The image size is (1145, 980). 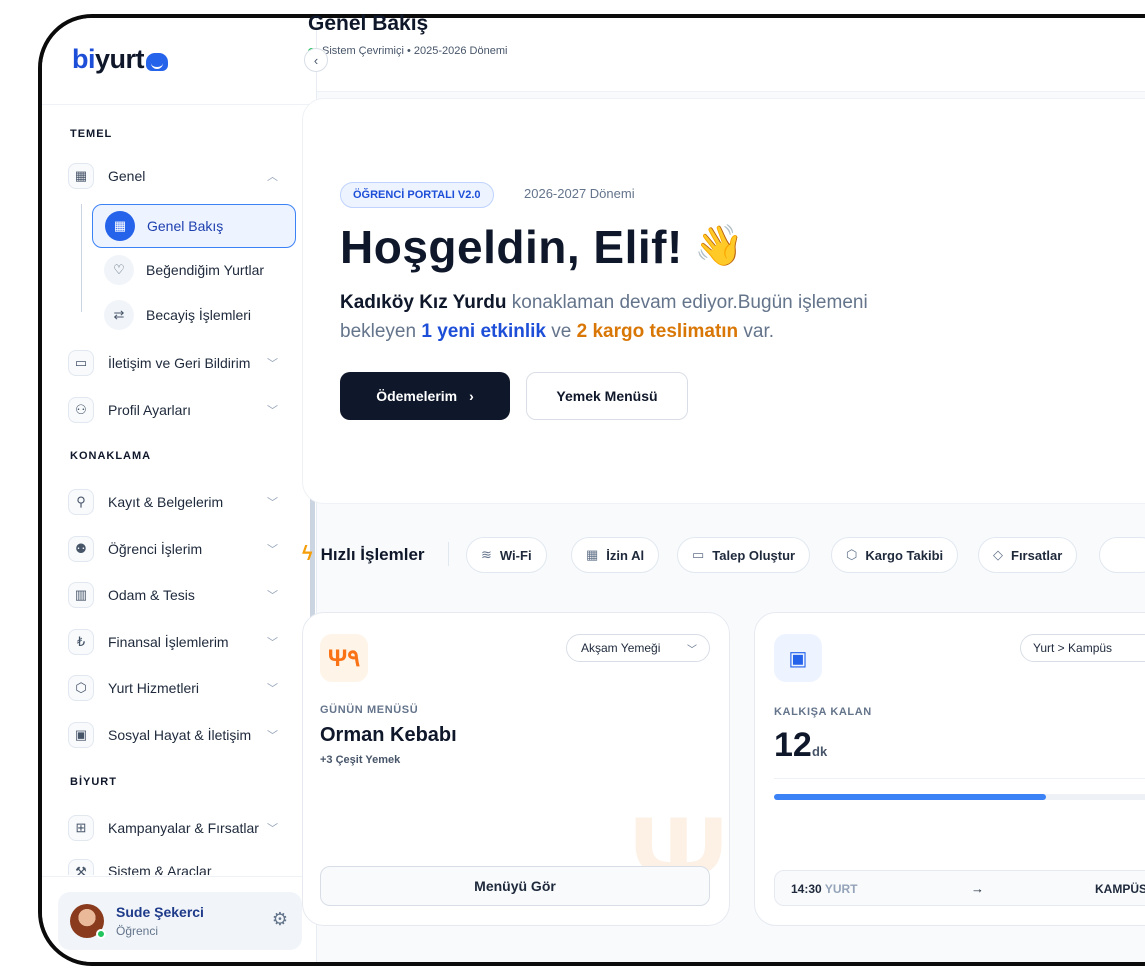 I want to click on system-status: Sistem Çevrimiçi • 2025-2026 Dönemi, so click(x=407, y=51).